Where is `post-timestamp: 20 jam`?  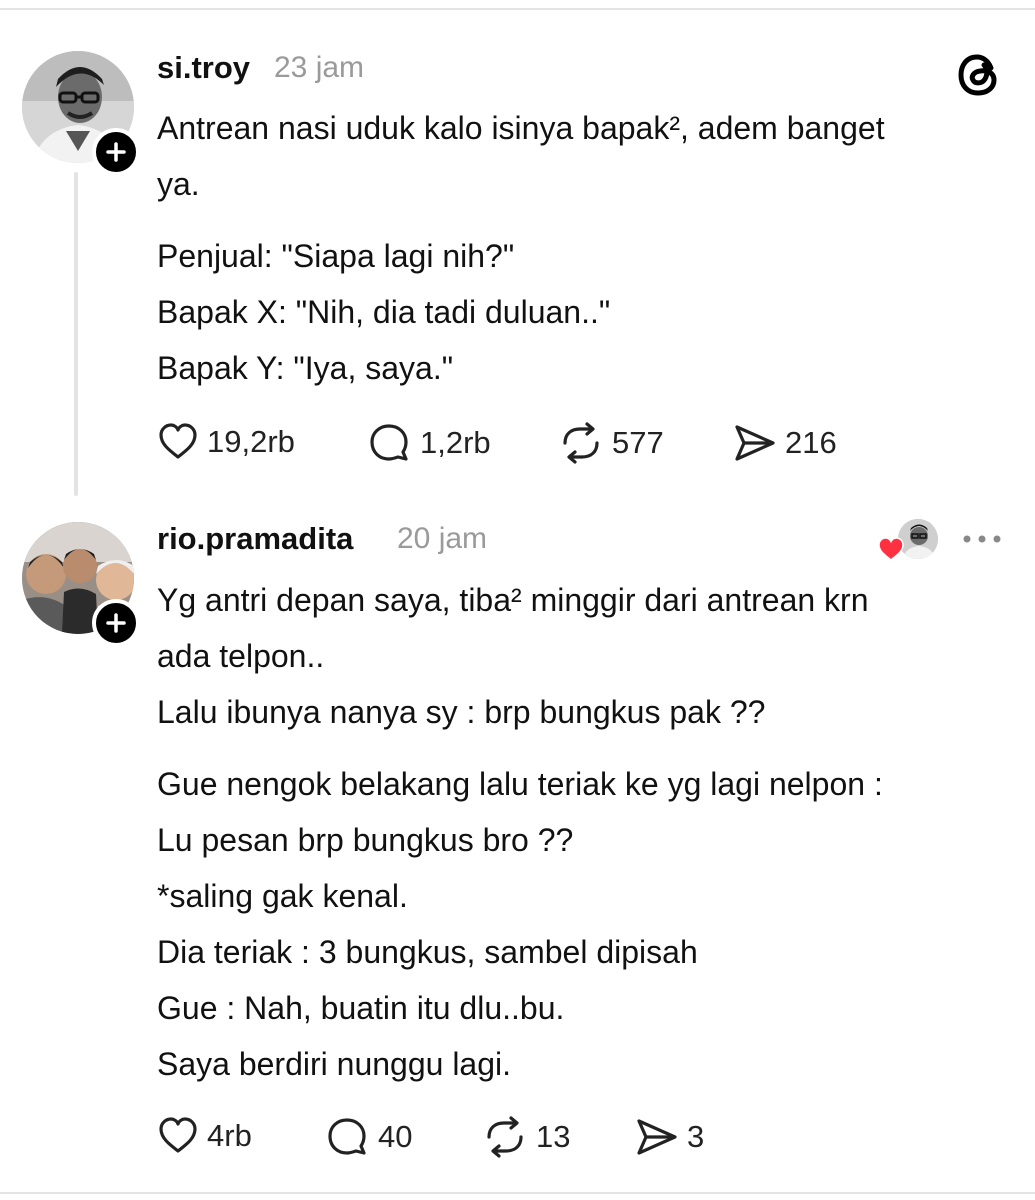 post-timestamp: 20 jam is located at coordinates (442, 538).